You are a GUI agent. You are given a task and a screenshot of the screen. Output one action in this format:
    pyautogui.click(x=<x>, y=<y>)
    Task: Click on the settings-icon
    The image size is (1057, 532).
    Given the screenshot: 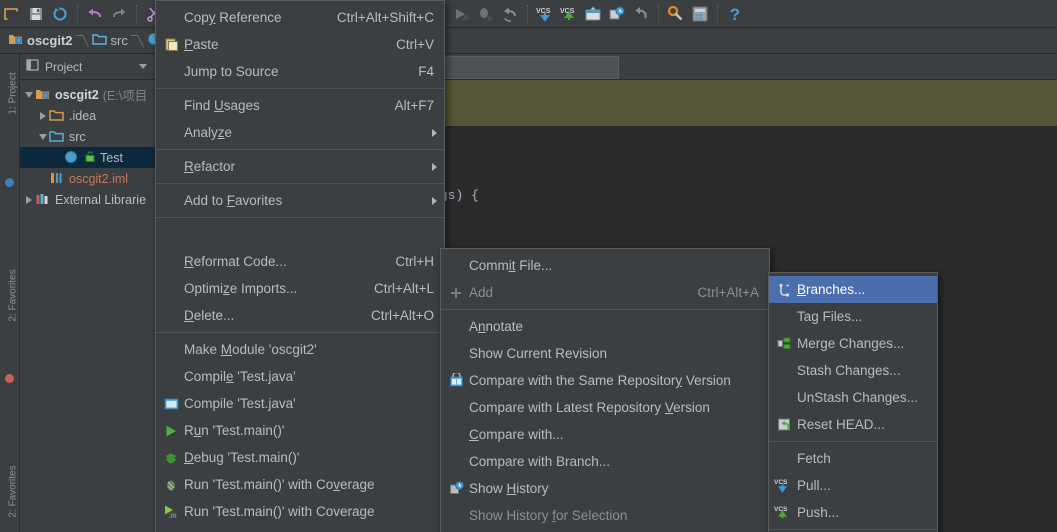 What is the action you would take?
    pyautogui.click(x=676, y=14)
    